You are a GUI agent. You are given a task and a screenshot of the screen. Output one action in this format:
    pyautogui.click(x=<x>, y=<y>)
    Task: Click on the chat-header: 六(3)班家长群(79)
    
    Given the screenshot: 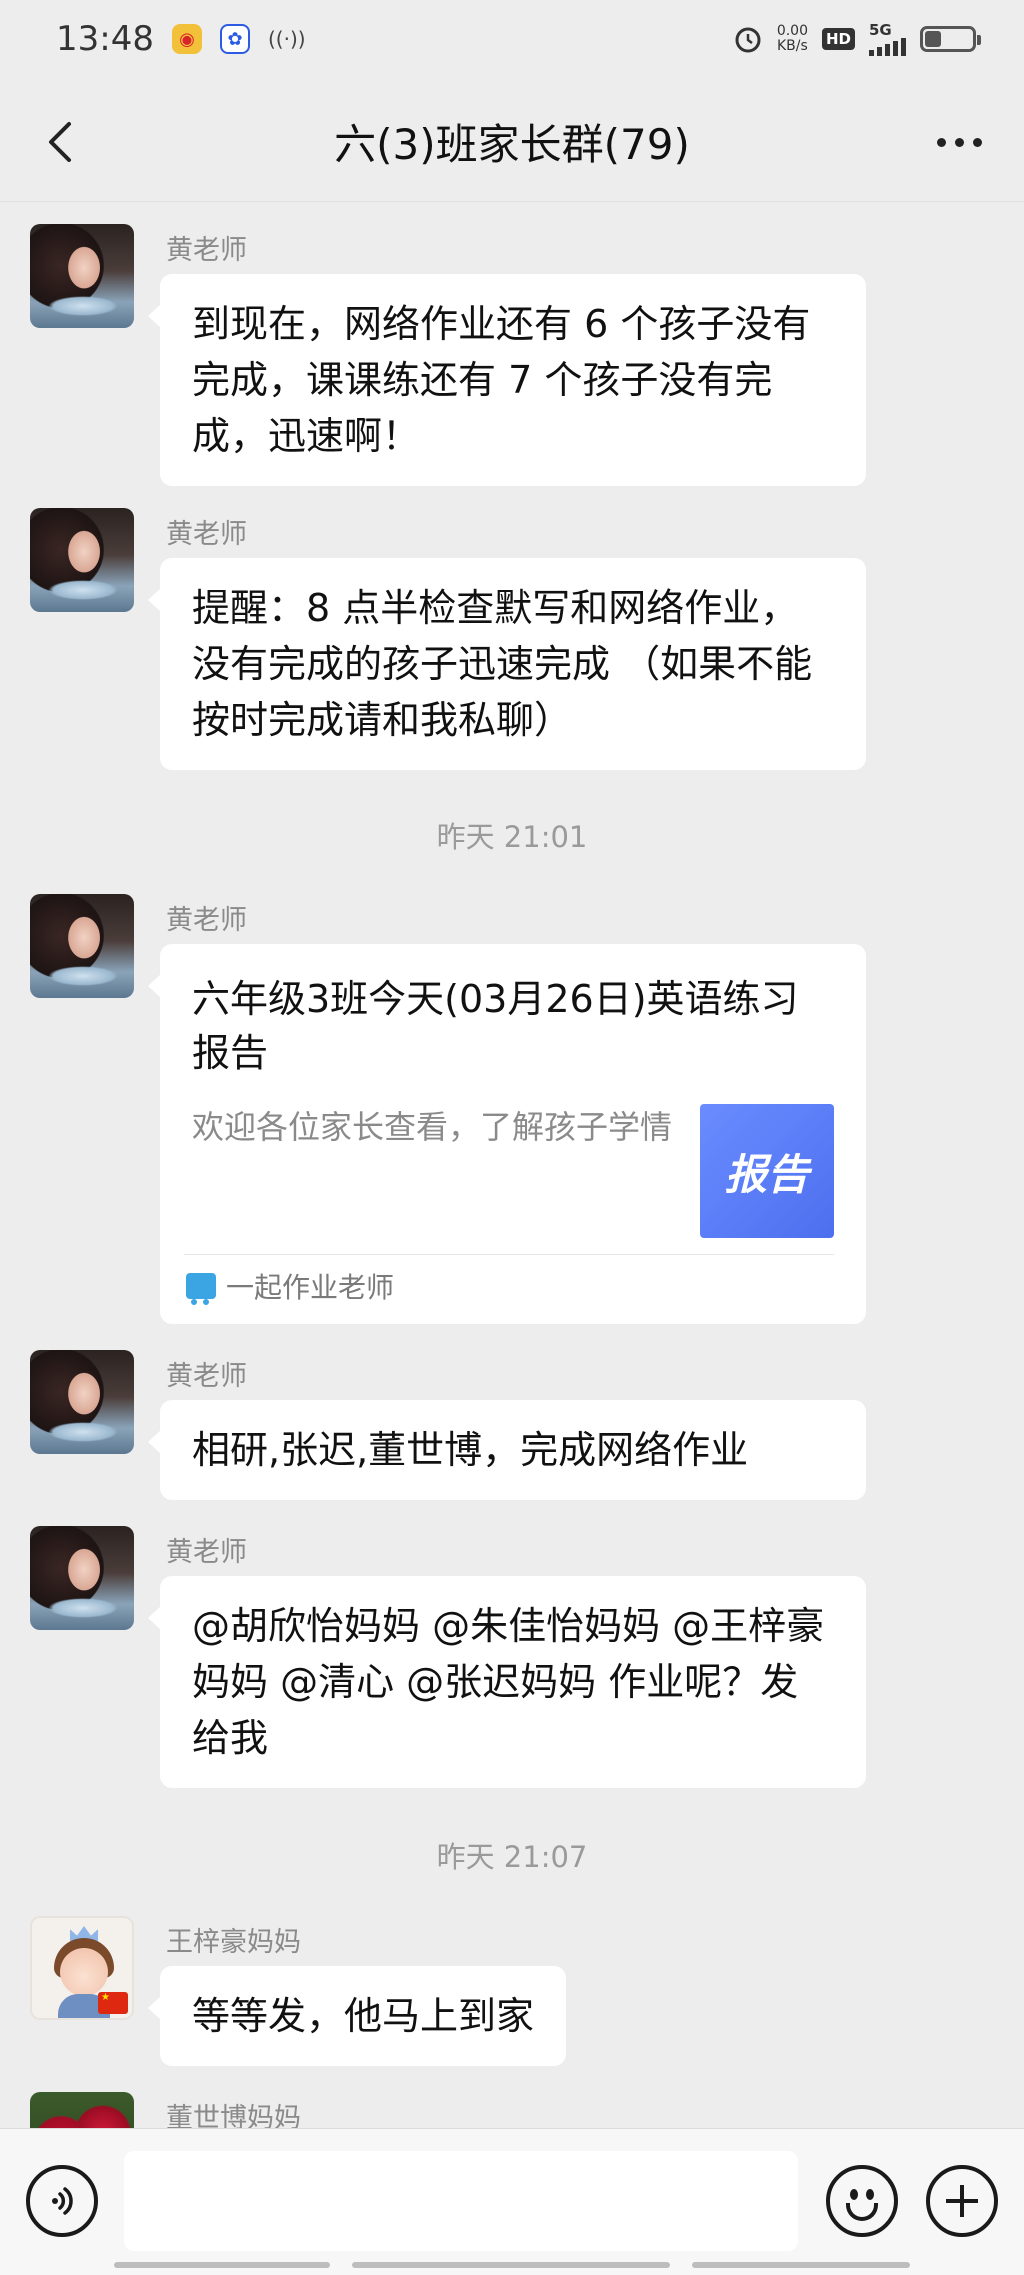 What is the action you would take?
    pyautogui.click(x=512, y=142)
    